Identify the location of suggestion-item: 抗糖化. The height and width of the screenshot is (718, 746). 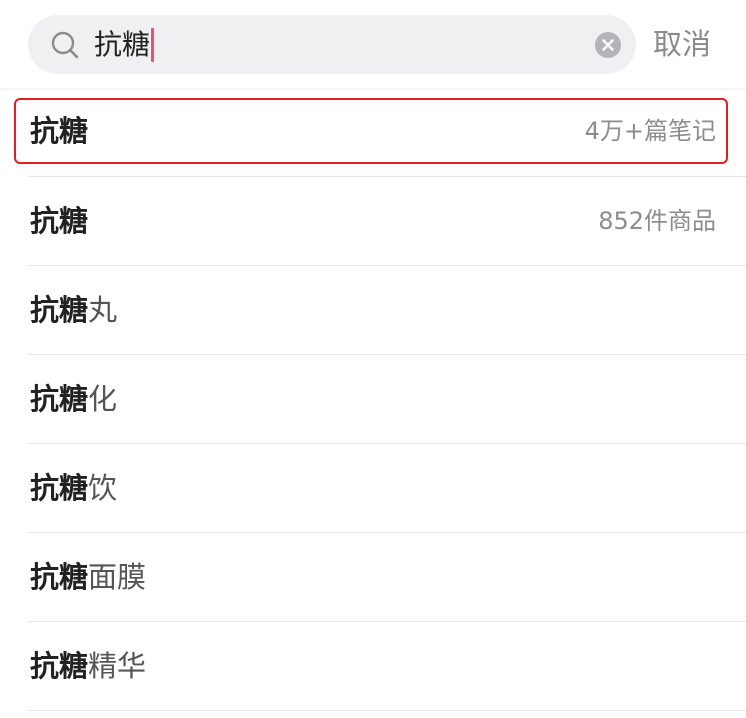
(373, 399).